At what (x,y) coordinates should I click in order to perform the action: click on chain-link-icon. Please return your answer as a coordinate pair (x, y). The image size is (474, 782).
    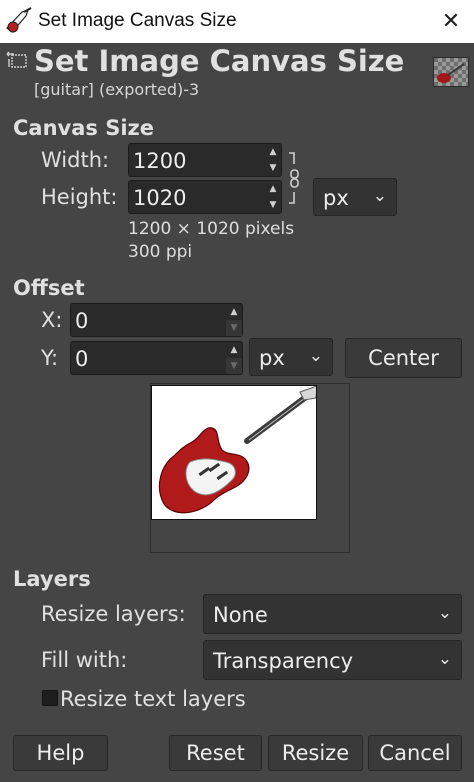
    Looking at the image, I should click on (295, 178).